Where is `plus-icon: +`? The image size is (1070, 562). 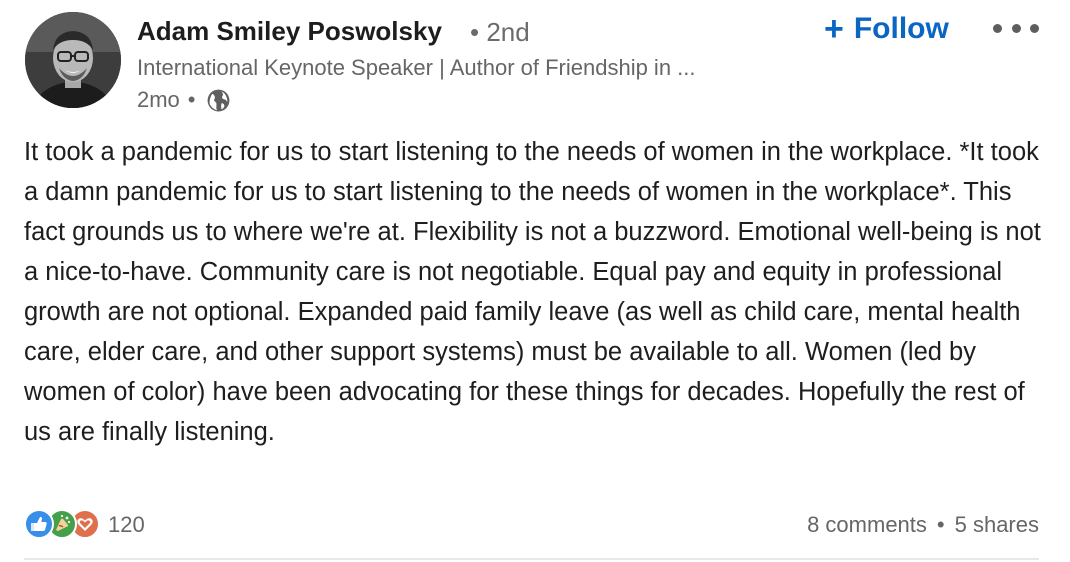
plus-icon: + is located at coordinates (834, 29).